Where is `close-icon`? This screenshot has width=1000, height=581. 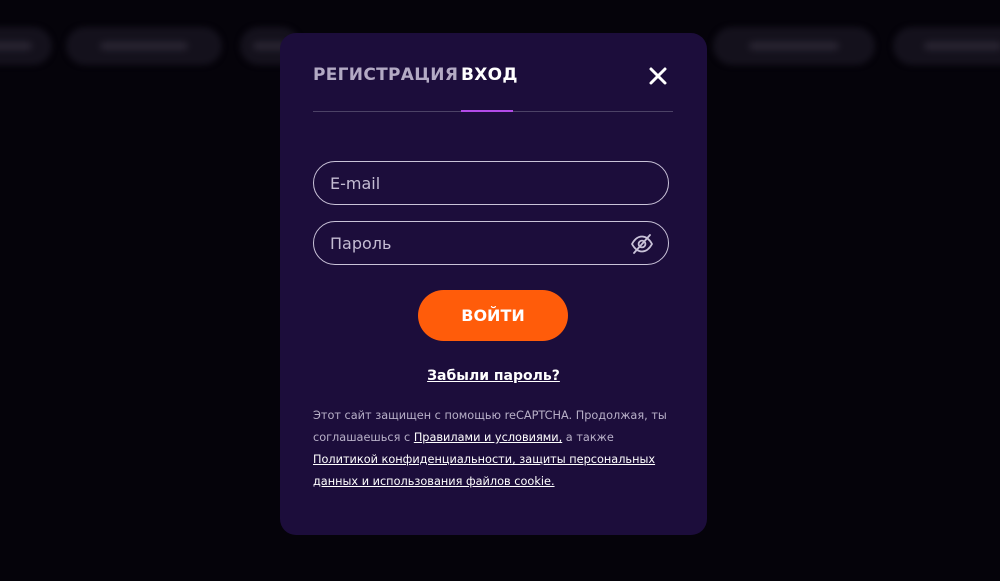
close-icon is located at coordinates (658, 76).